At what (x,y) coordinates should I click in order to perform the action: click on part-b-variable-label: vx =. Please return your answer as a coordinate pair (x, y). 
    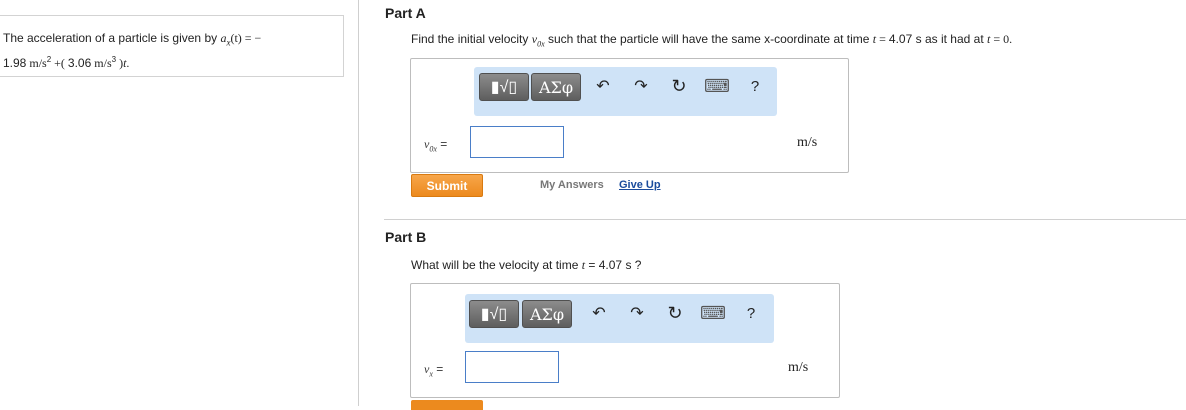
    Looking at the image, I should click on (433, 370).